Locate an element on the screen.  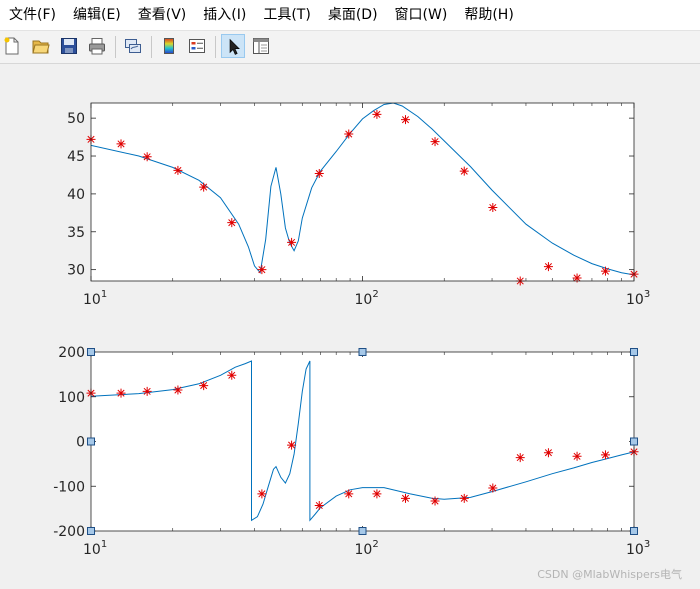
menu-desktop: 桌面(D) is located at coordinates (352, 15).